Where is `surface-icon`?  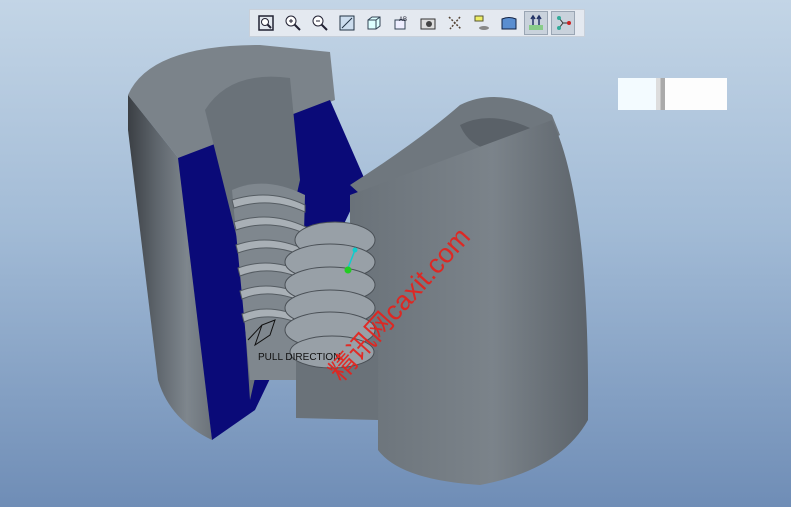
surface-icon is located at coordinates (509, 23).